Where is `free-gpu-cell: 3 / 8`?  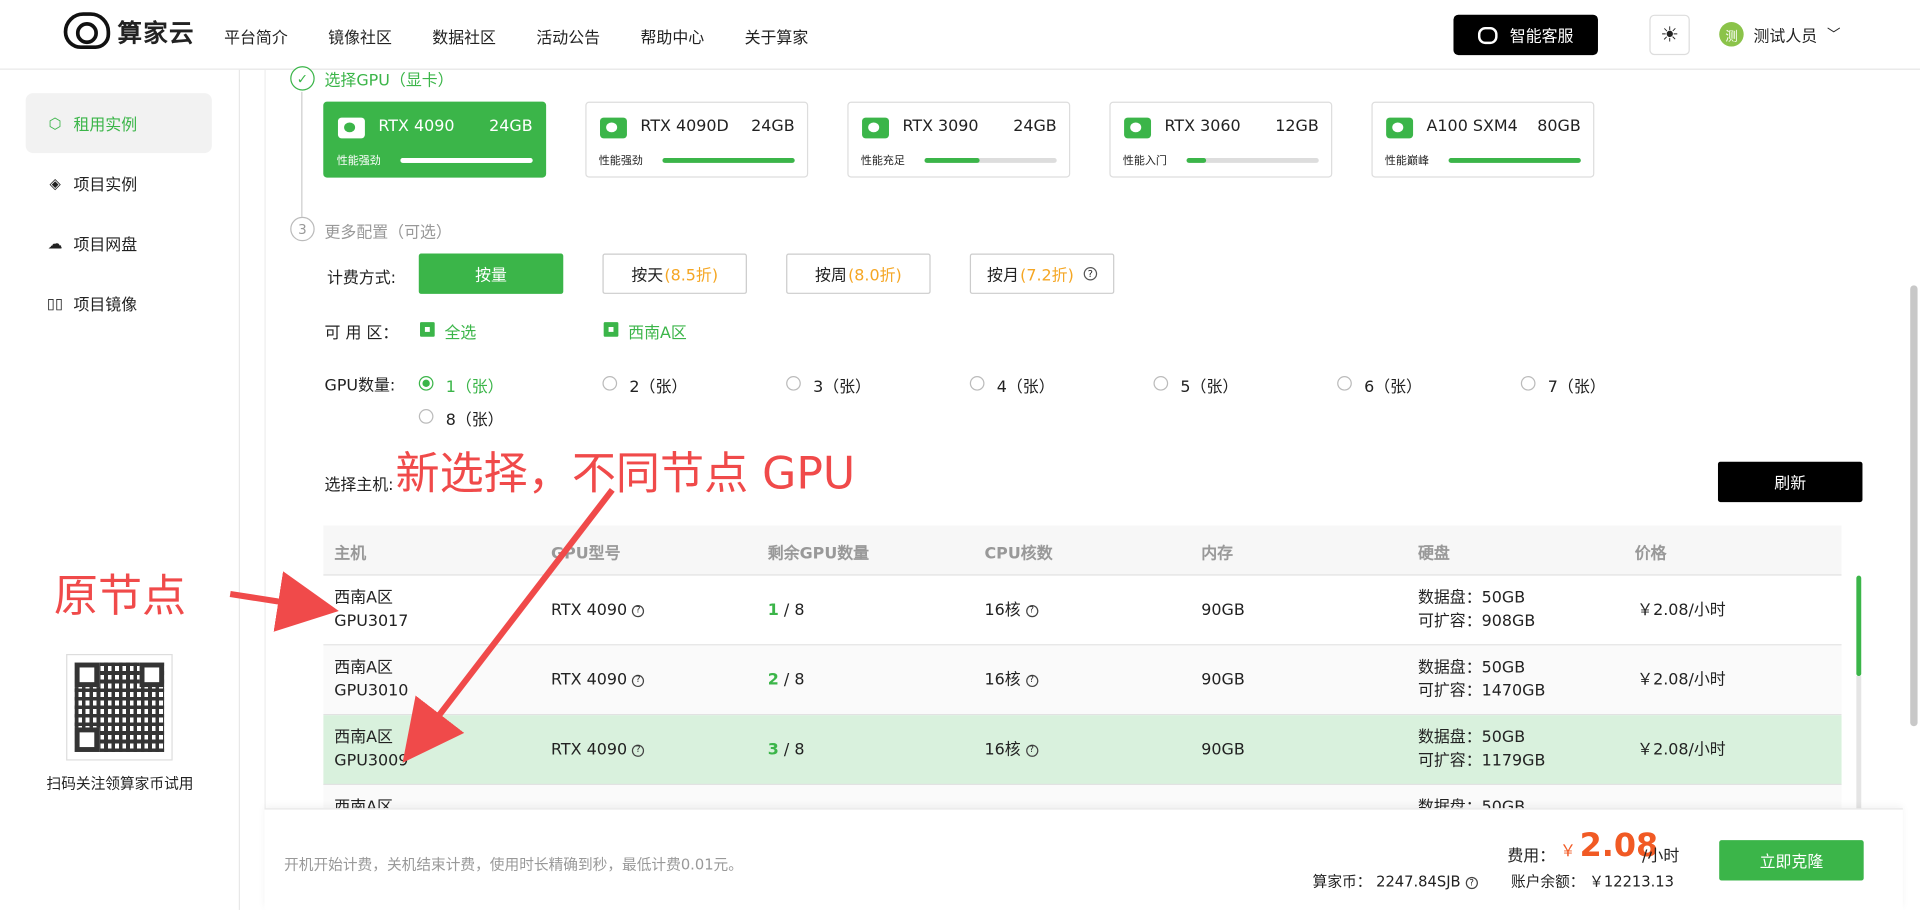 free-gpu-cell: 3 / 8 is located at coordinates (786, 750).